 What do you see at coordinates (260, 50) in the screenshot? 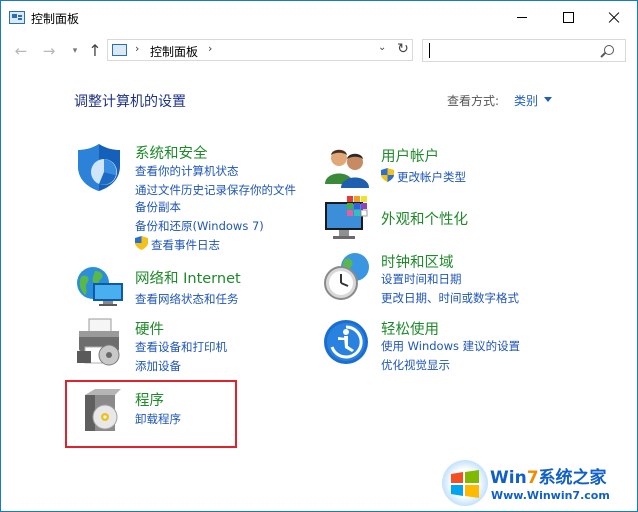
I see `address-bar: › 控制面板 › ⌄ ↻` at bounding box center [260, 50].